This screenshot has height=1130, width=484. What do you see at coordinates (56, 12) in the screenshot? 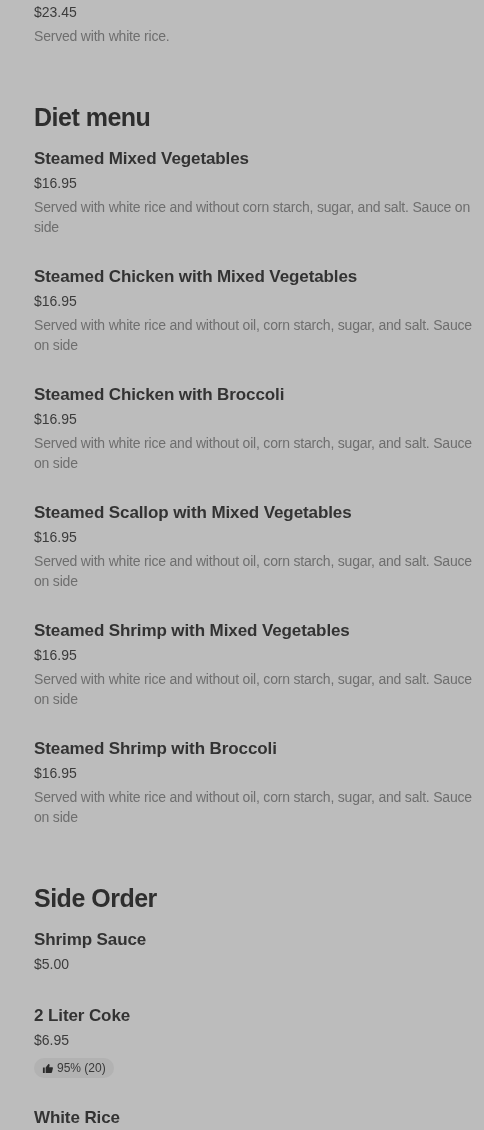
I see `item-price: $23.45` at bounding box center [56, 12].